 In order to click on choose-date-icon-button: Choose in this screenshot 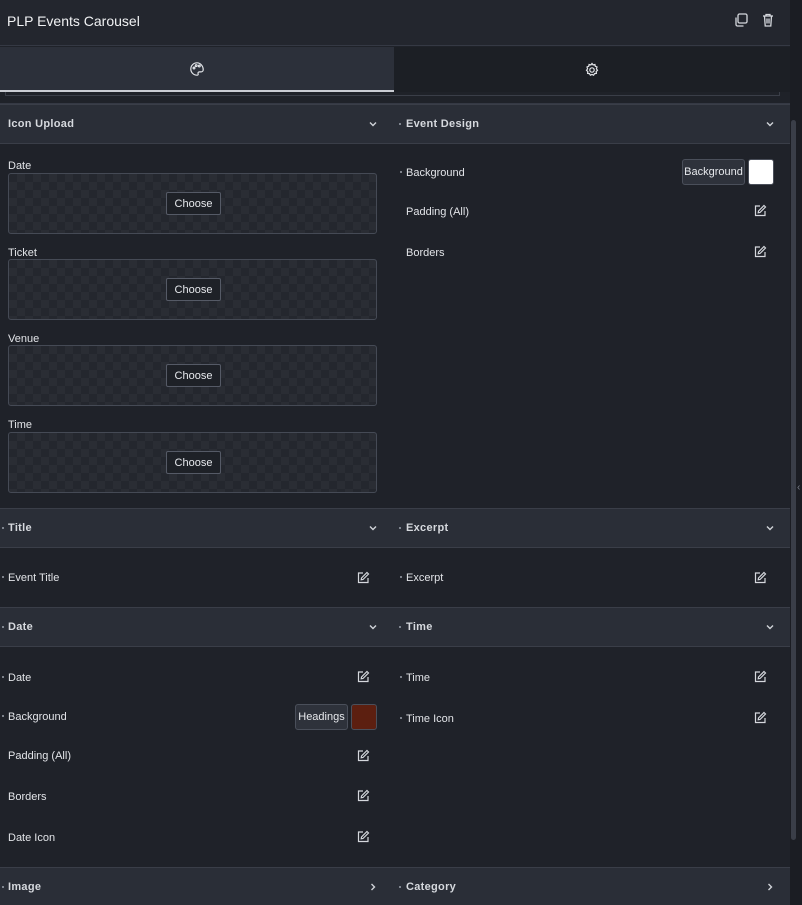, I will do `click(193, 203)`.